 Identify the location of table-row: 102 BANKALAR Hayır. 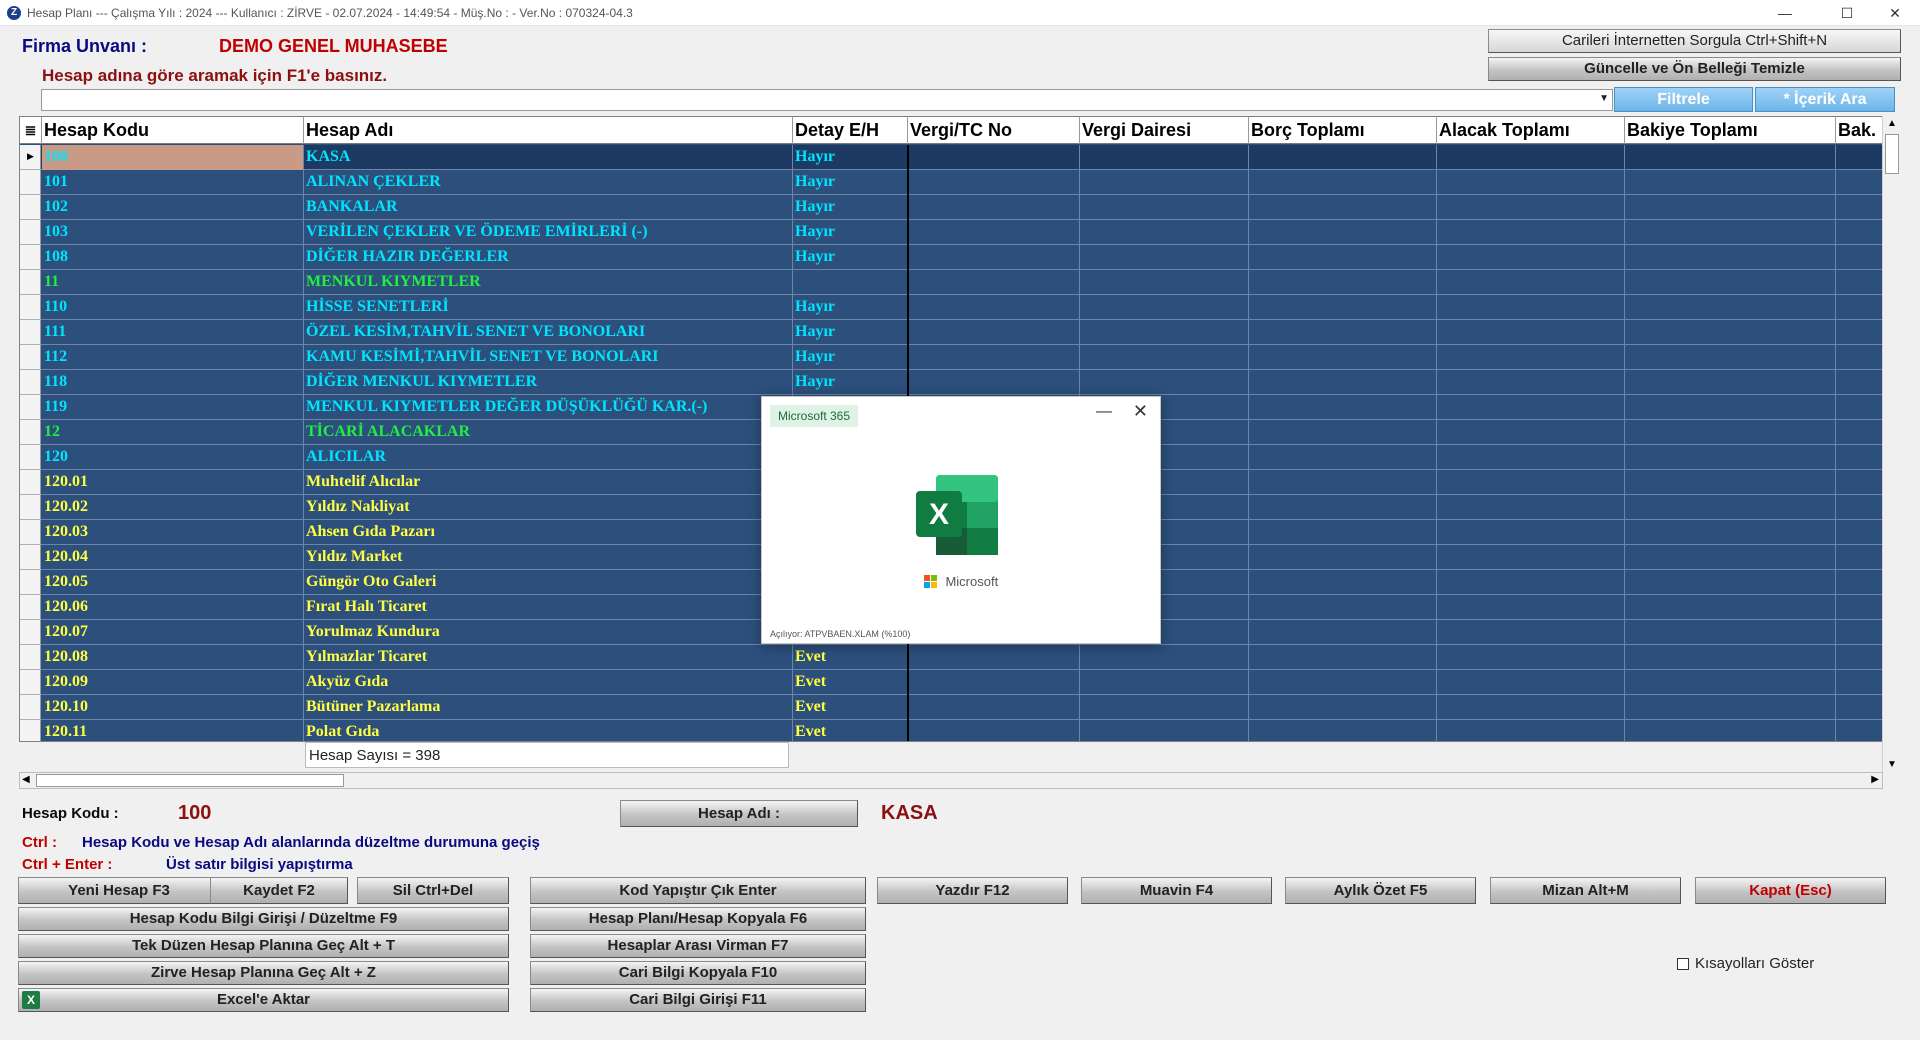
(951, 207).